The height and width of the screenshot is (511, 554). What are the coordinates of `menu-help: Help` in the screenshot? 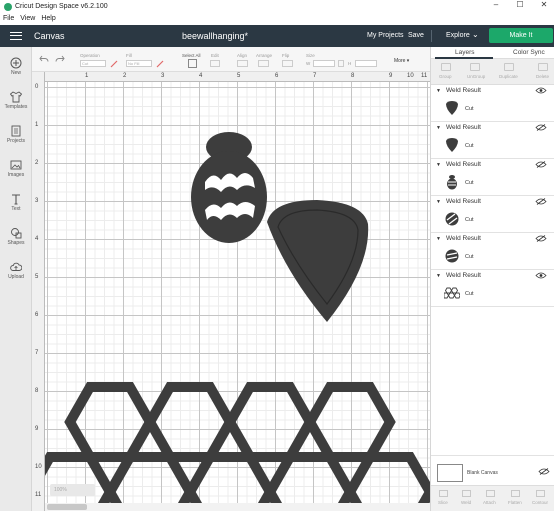 It's located at (48, 18).